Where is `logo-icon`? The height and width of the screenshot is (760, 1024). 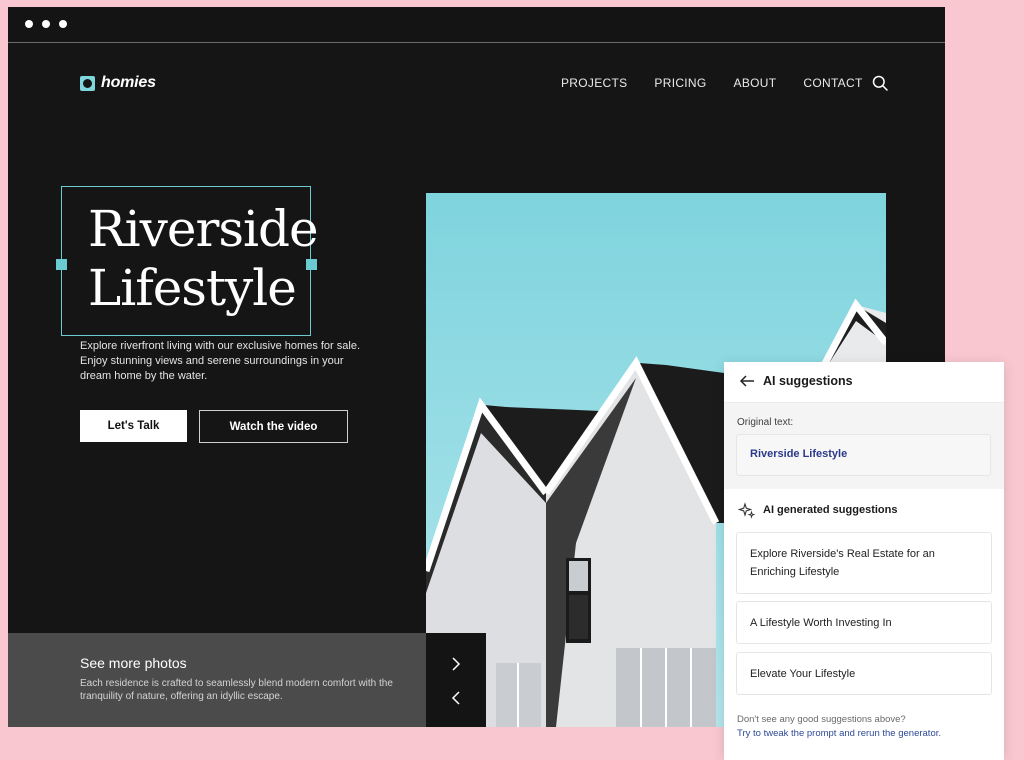 logo-icon is located at coordinates (87, 83).